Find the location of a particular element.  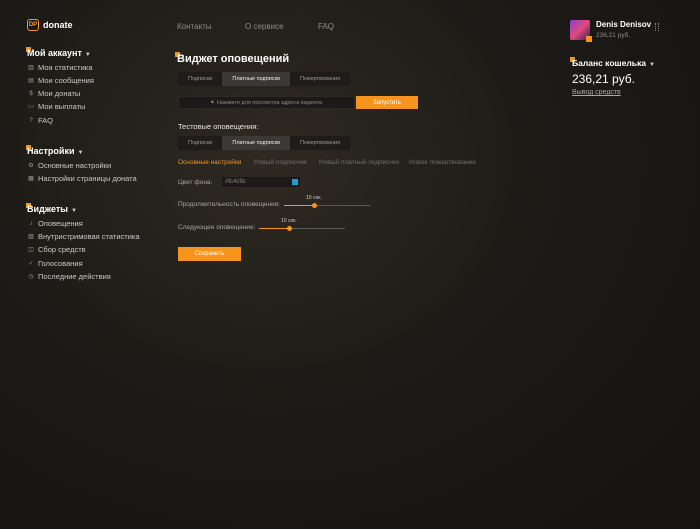

logo-mark: DP is located at coordinates (33, 25).